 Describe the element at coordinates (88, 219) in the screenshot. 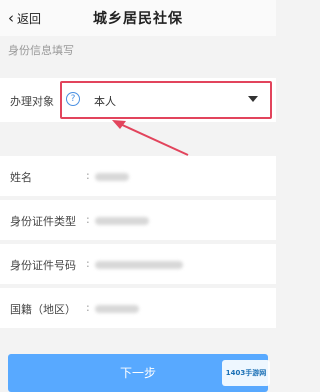

I see `id-type-colon: :` at that location.